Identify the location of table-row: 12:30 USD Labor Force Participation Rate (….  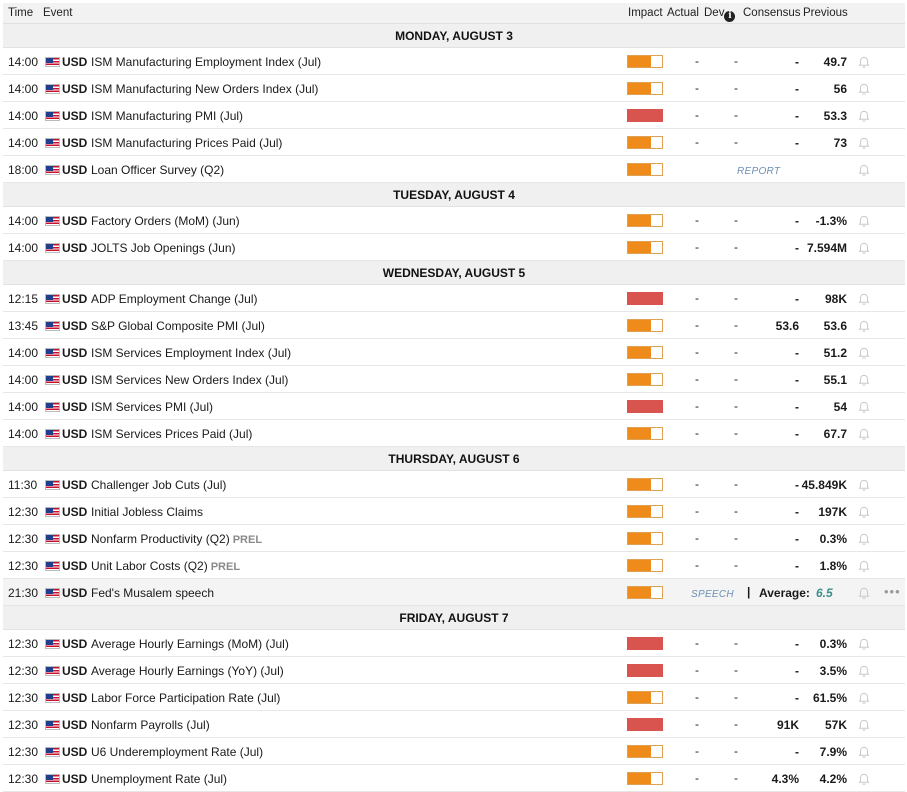
(454, 697).